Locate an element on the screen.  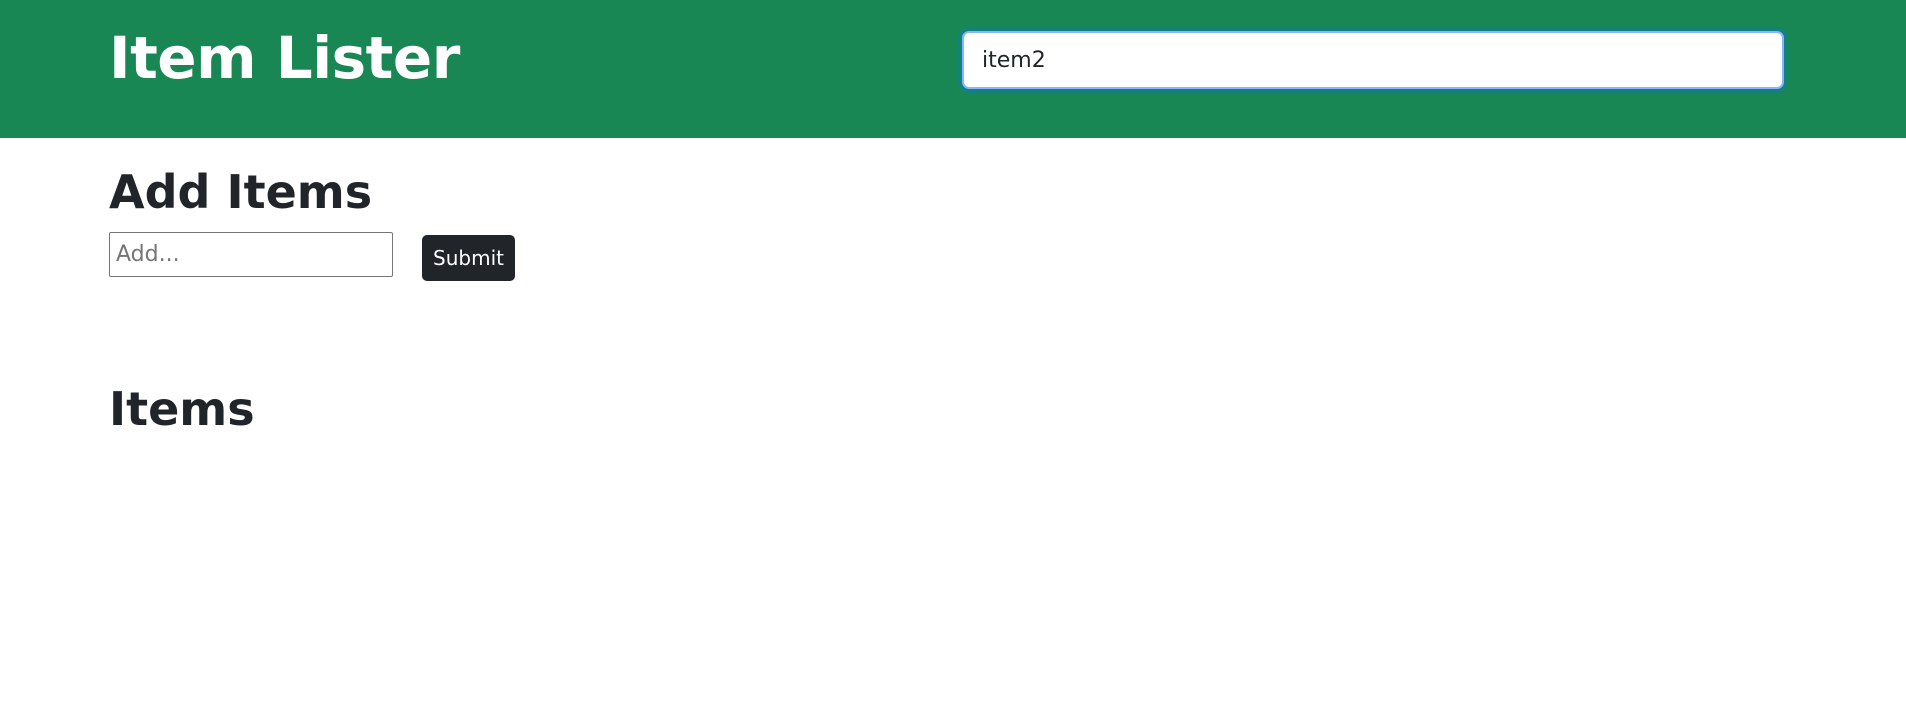
add-item-input is located at coordinates (251, 254).